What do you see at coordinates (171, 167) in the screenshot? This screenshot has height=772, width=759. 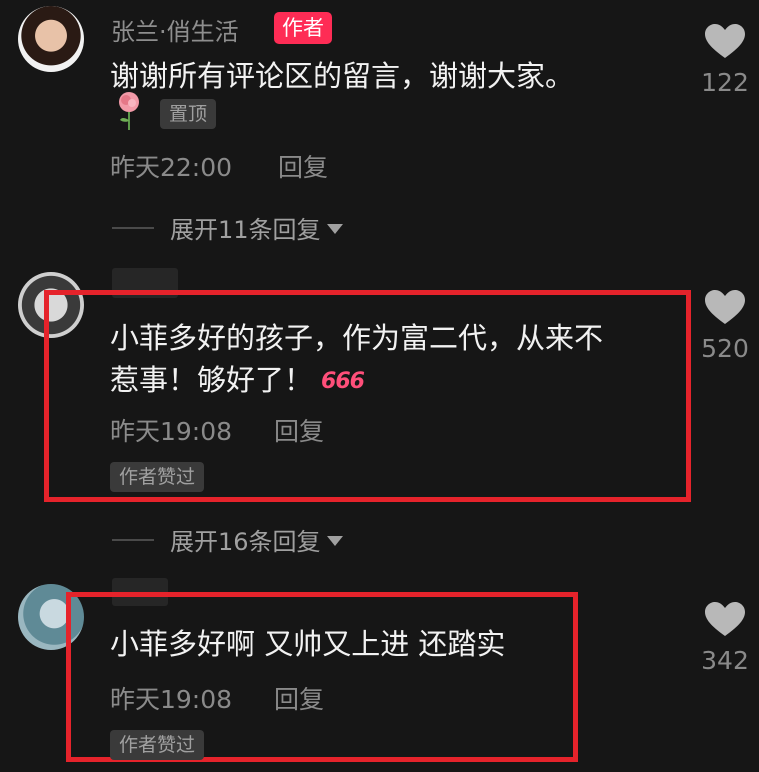 I see `comment-time: 昨天22:00` at bounding box center [171, 167].